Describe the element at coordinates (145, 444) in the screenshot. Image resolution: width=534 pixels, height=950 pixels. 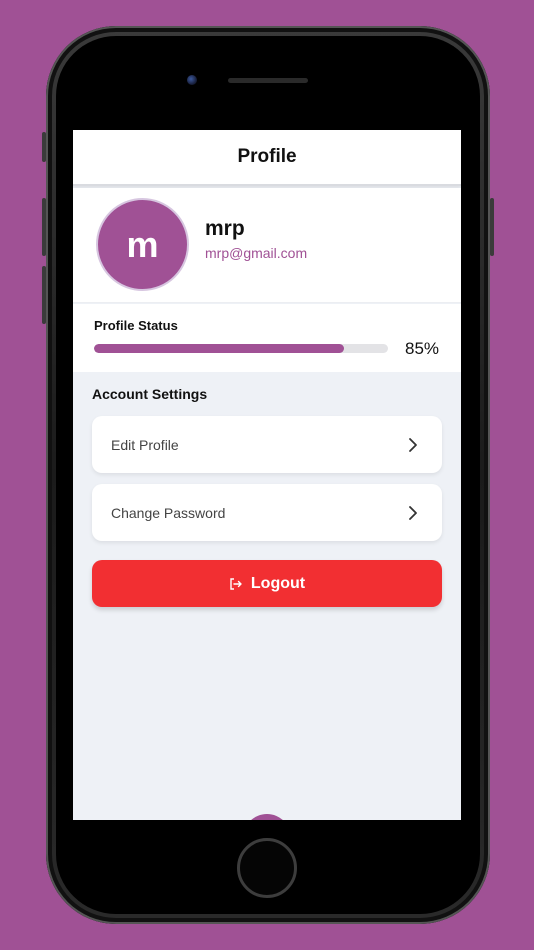
I see `edit-profile-label: Edit Profile` at that location.